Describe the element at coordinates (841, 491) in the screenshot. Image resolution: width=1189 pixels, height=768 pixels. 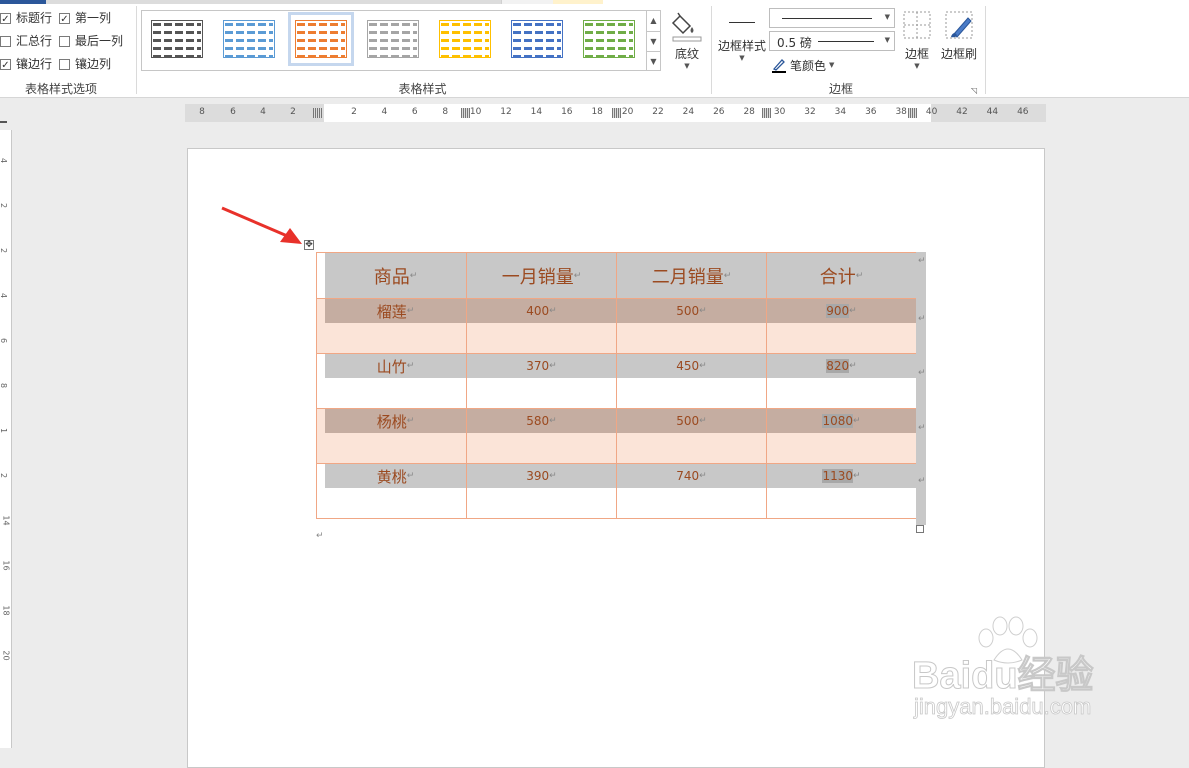
I see `table-cell: 1130 ↵` at that location.